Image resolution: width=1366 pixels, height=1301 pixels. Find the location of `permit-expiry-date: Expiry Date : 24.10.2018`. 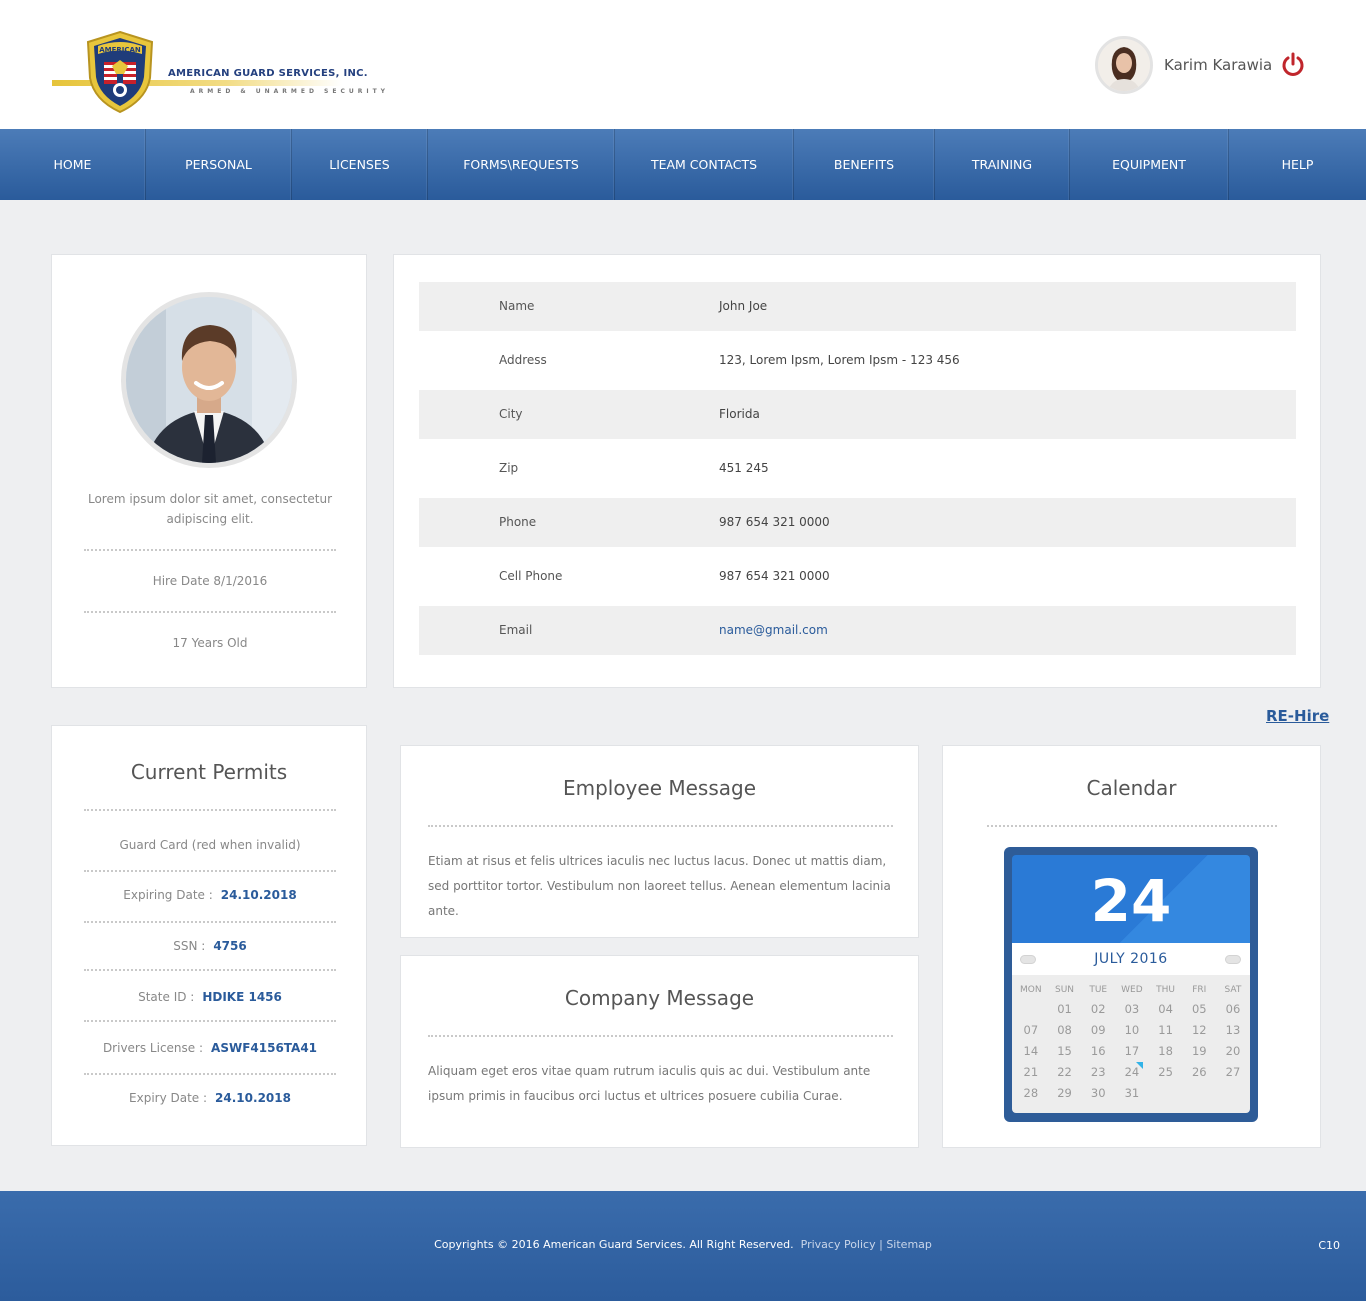

permit-expiry-date: Expiry Date : 24.10.2018 is located at coordinates (210, 1098).